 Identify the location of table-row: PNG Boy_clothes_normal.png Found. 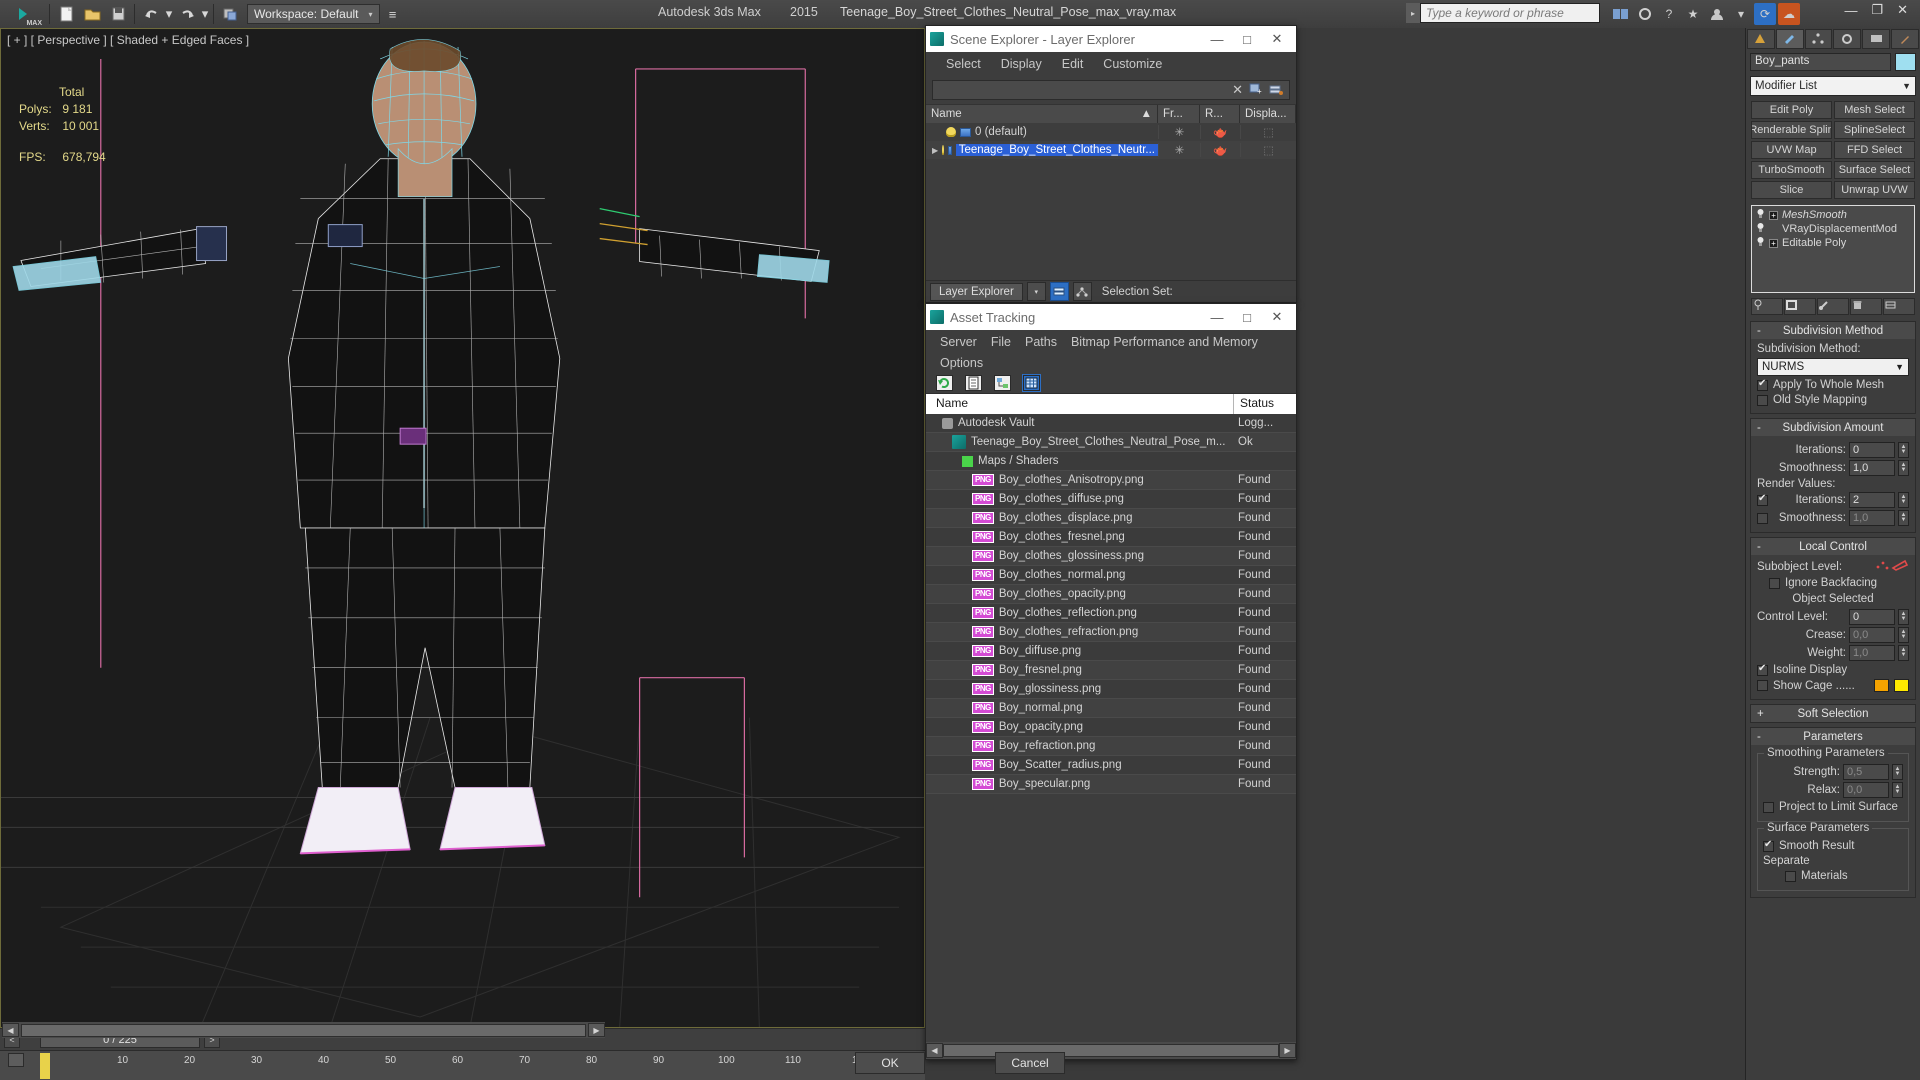
(1111, 575).